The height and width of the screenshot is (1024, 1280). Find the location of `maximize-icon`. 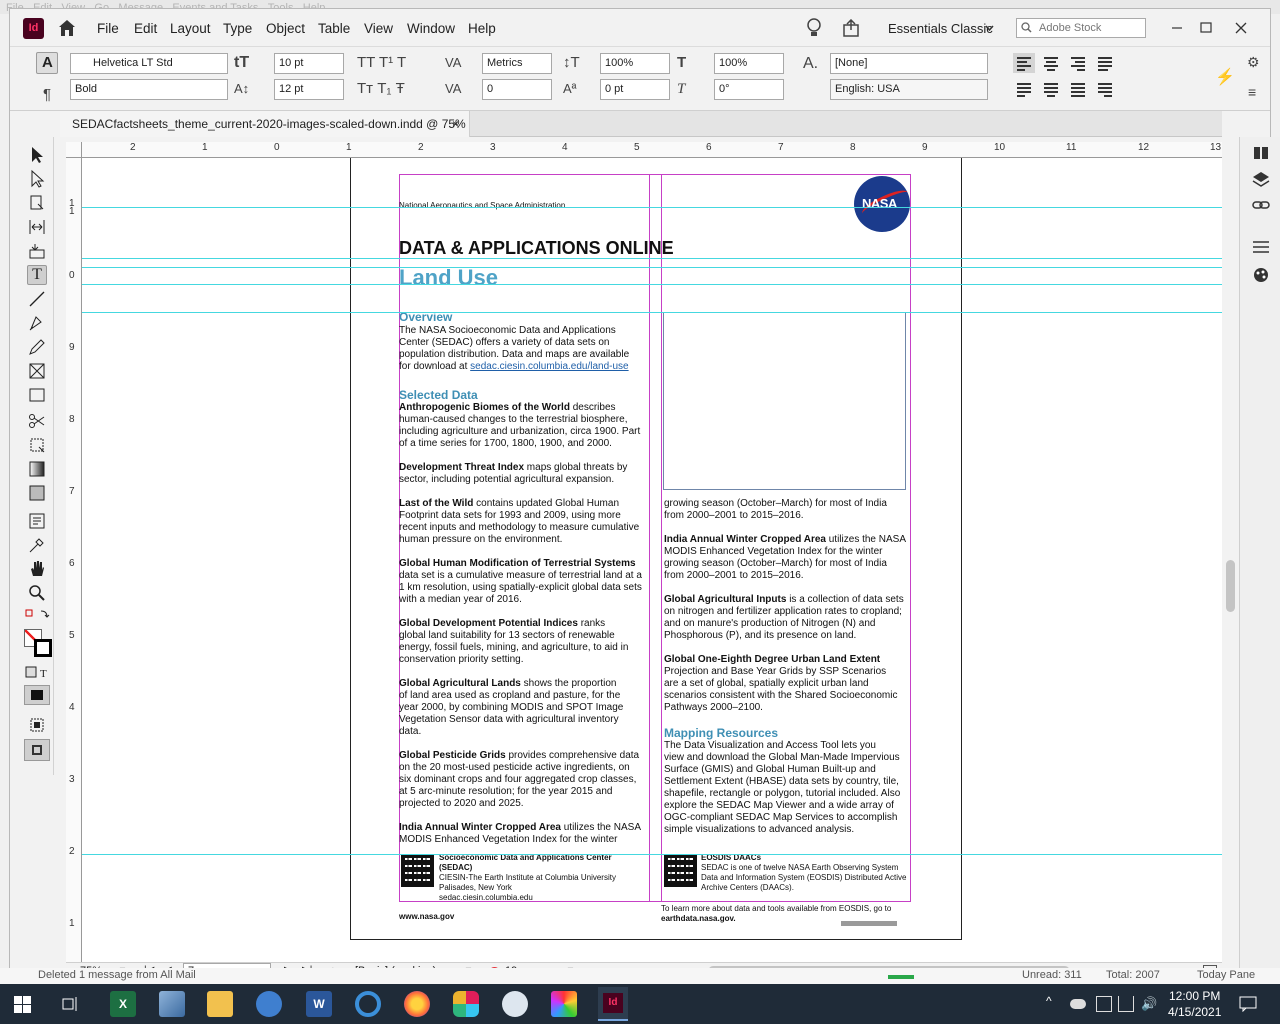

maximize-icon is located at coordinates (1206, 28).